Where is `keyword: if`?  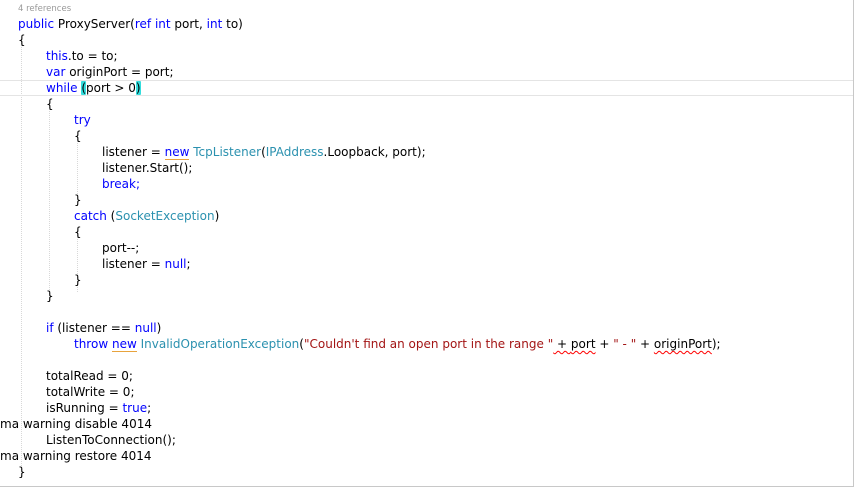
keyword: if is located at coordinates (50, 328).